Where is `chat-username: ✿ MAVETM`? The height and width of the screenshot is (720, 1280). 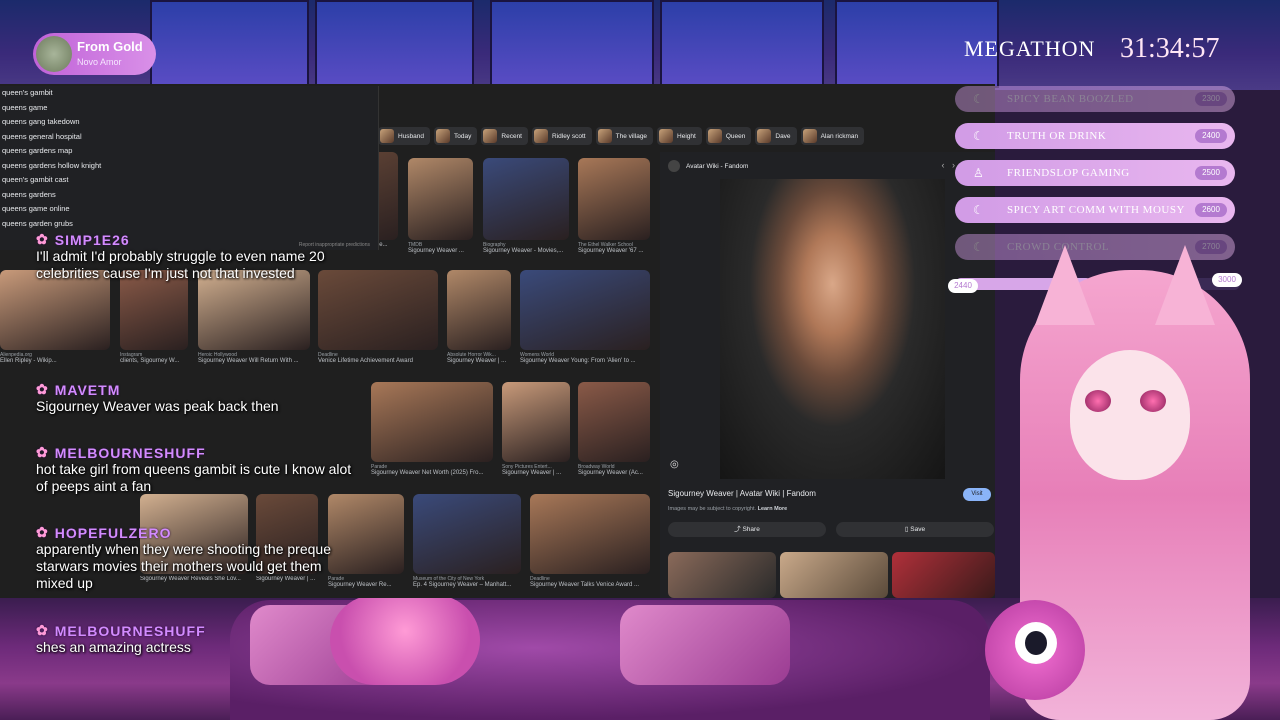
chat-username: ✿ MAVETM is located at coordinates (196, 389).